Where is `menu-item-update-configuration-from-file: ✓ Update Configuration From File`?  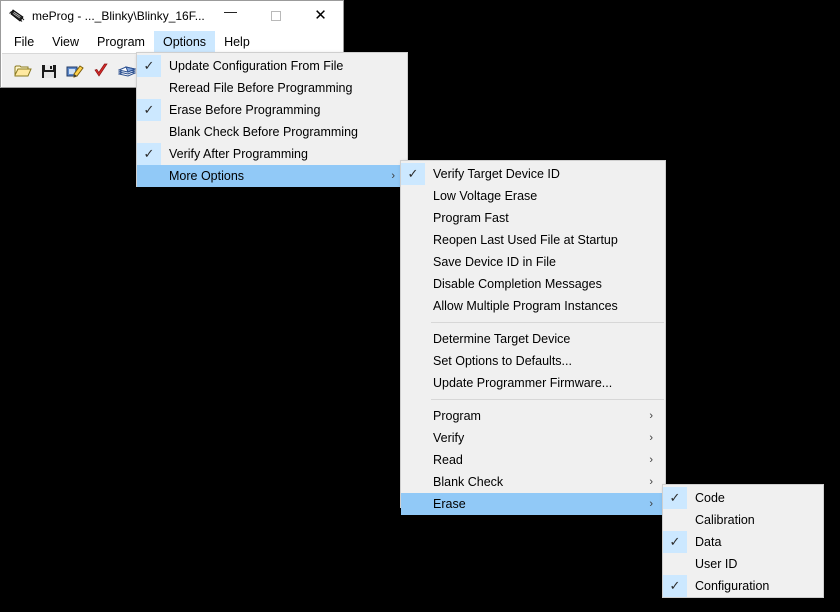 menu-item-update-configuration-from-file: ✓ Update Configuration From File is located at coordinates (272, 66).